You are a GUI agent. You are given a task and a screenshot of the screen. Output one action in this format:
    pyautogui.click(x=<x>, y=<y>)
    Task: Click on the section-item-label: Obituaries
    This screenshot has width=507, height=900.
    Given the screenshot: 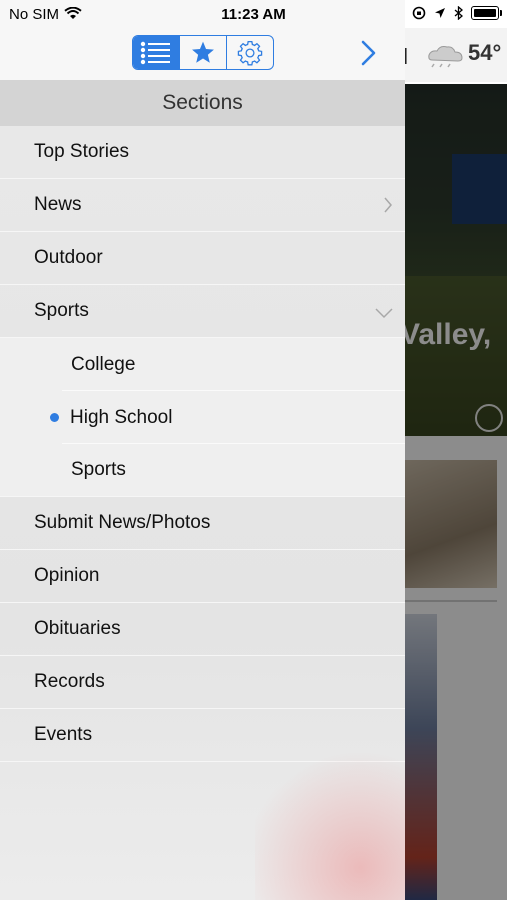 What is the action you would take?
    pyautogui.click(x=77, y=628)
    